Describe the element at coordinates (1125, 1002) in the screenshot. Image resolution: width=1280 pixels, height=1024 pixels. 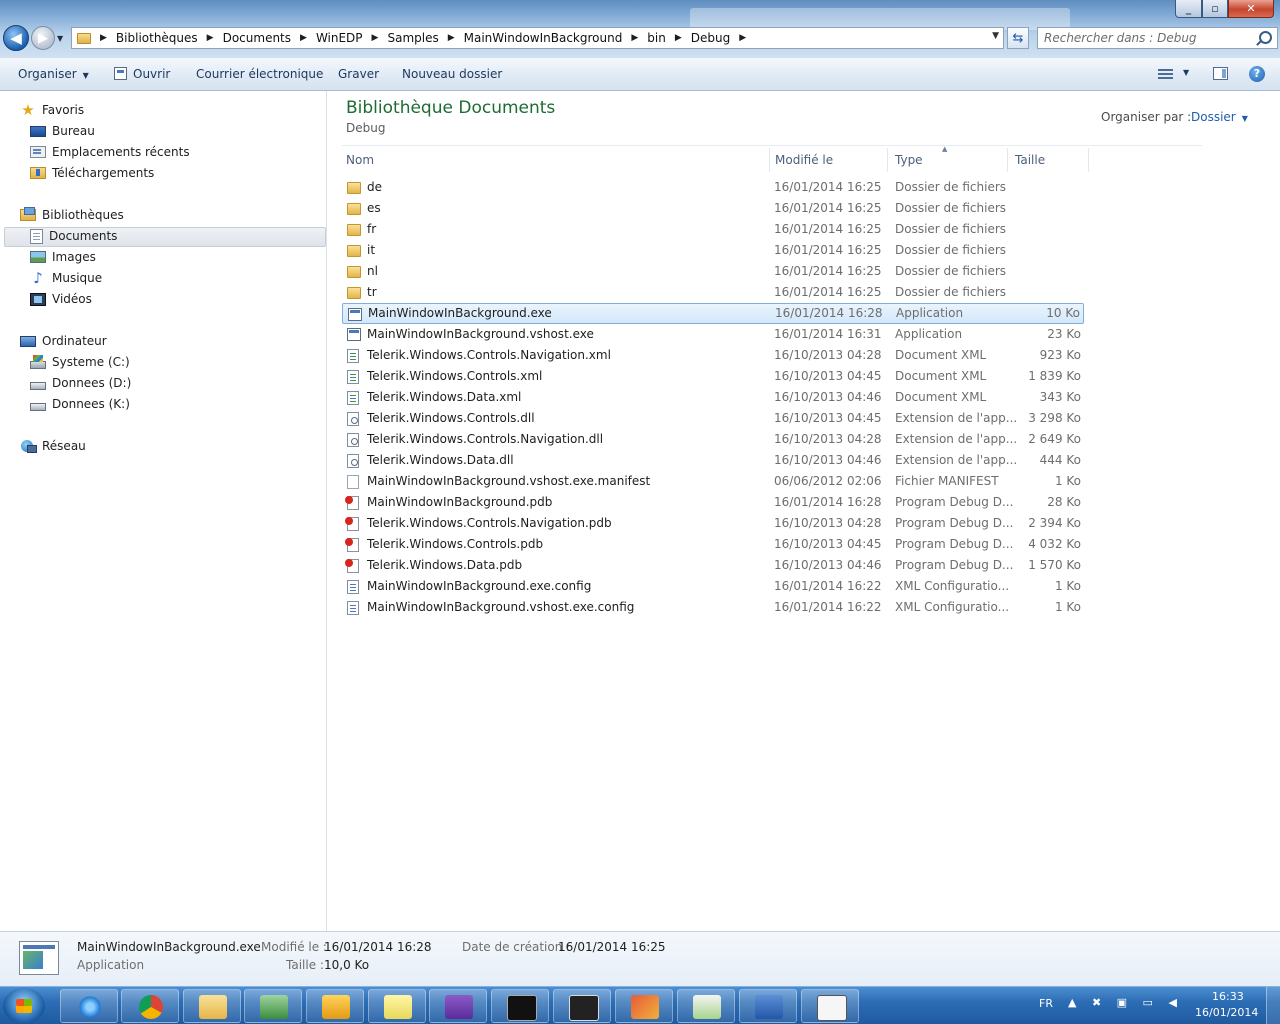
I see `system-tray-icons: ▲ ✖ ▣ ▭ ◀` at that location.